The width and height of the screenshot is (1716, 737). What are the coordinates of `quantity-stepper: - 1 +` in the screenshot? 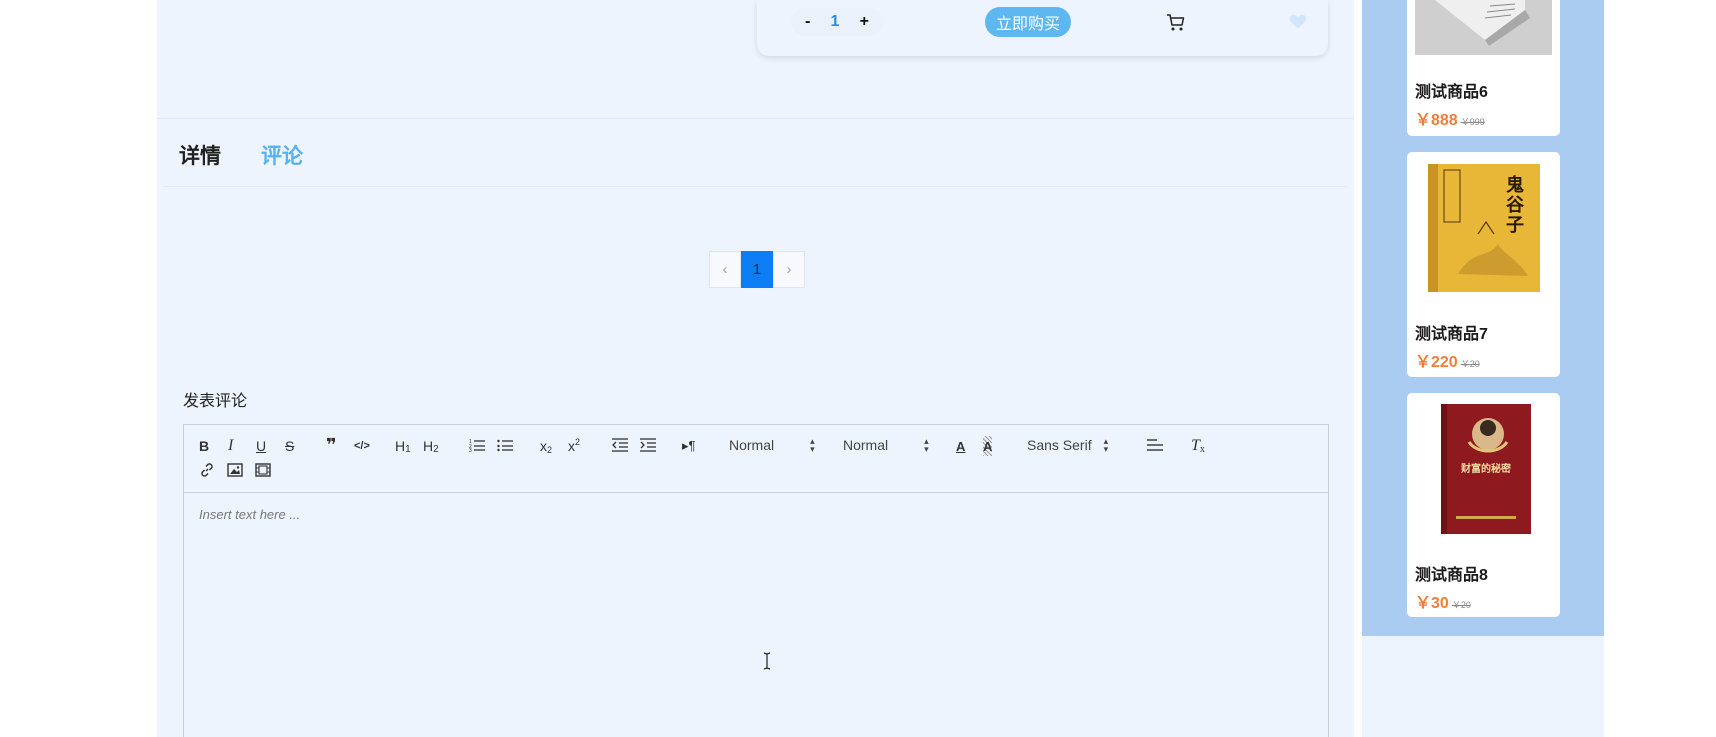 It's located at (837, 22).